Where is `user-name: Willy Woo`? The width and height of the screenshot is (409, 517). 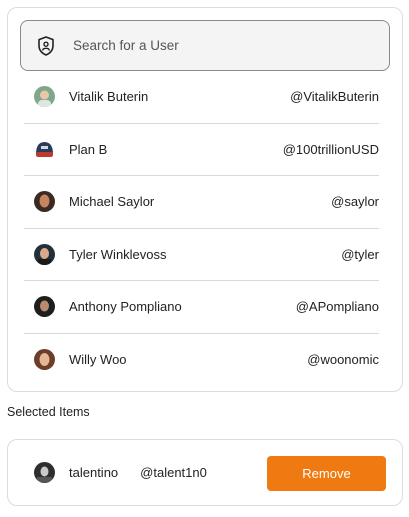
user-name: Willy Woo is located at coordinates (98, 360).